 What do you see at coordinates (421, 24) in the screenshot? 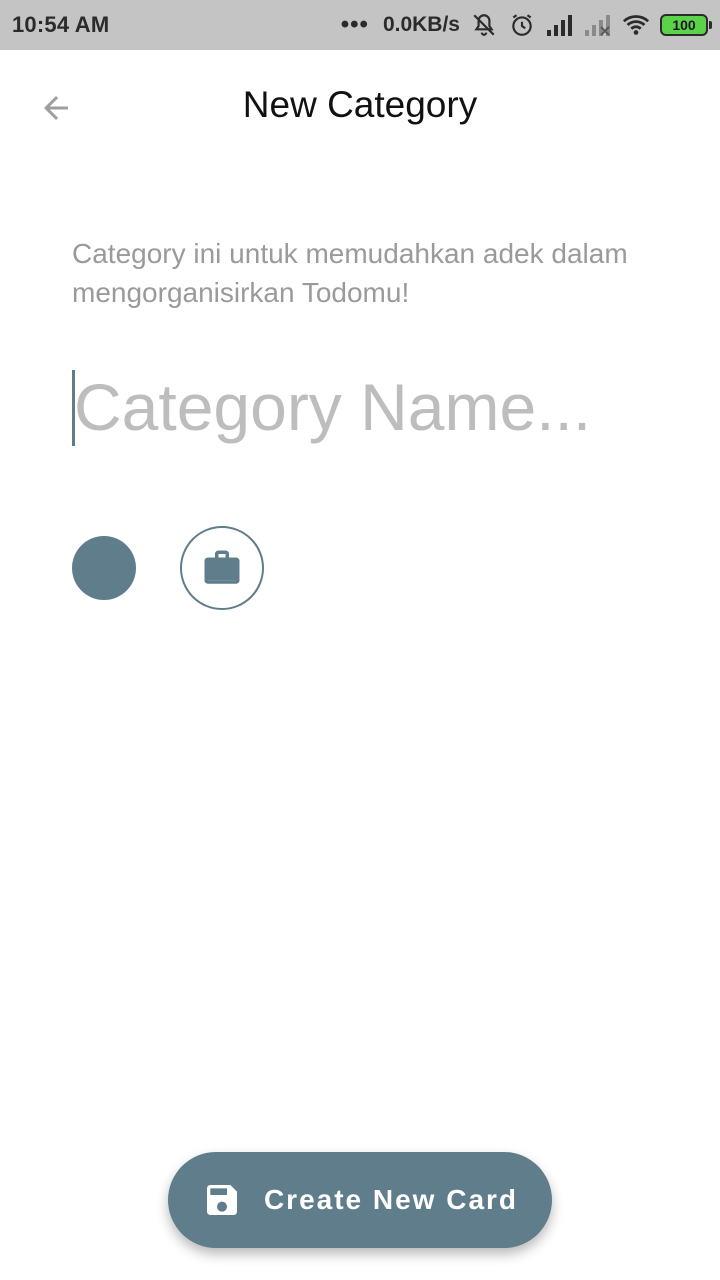
I see `network-speed: 0.0KB/s` at bounding box center [421, 24].